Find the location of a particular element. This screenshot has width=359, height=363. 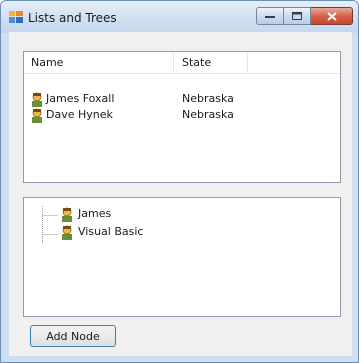

list-header: Name State is located at coordinates (182, 63).